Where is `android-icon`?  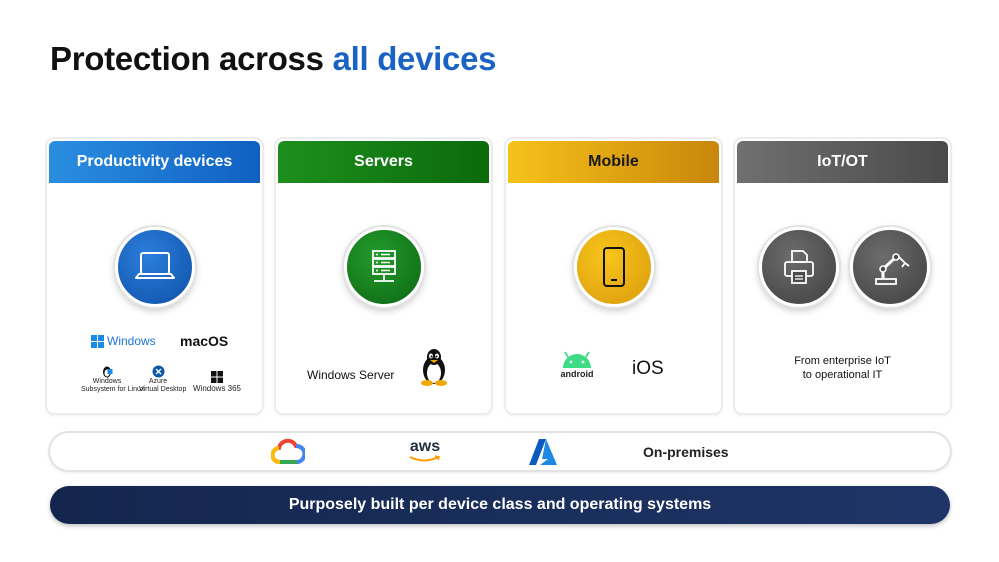 android-icon is located at coordinates (577, 359).